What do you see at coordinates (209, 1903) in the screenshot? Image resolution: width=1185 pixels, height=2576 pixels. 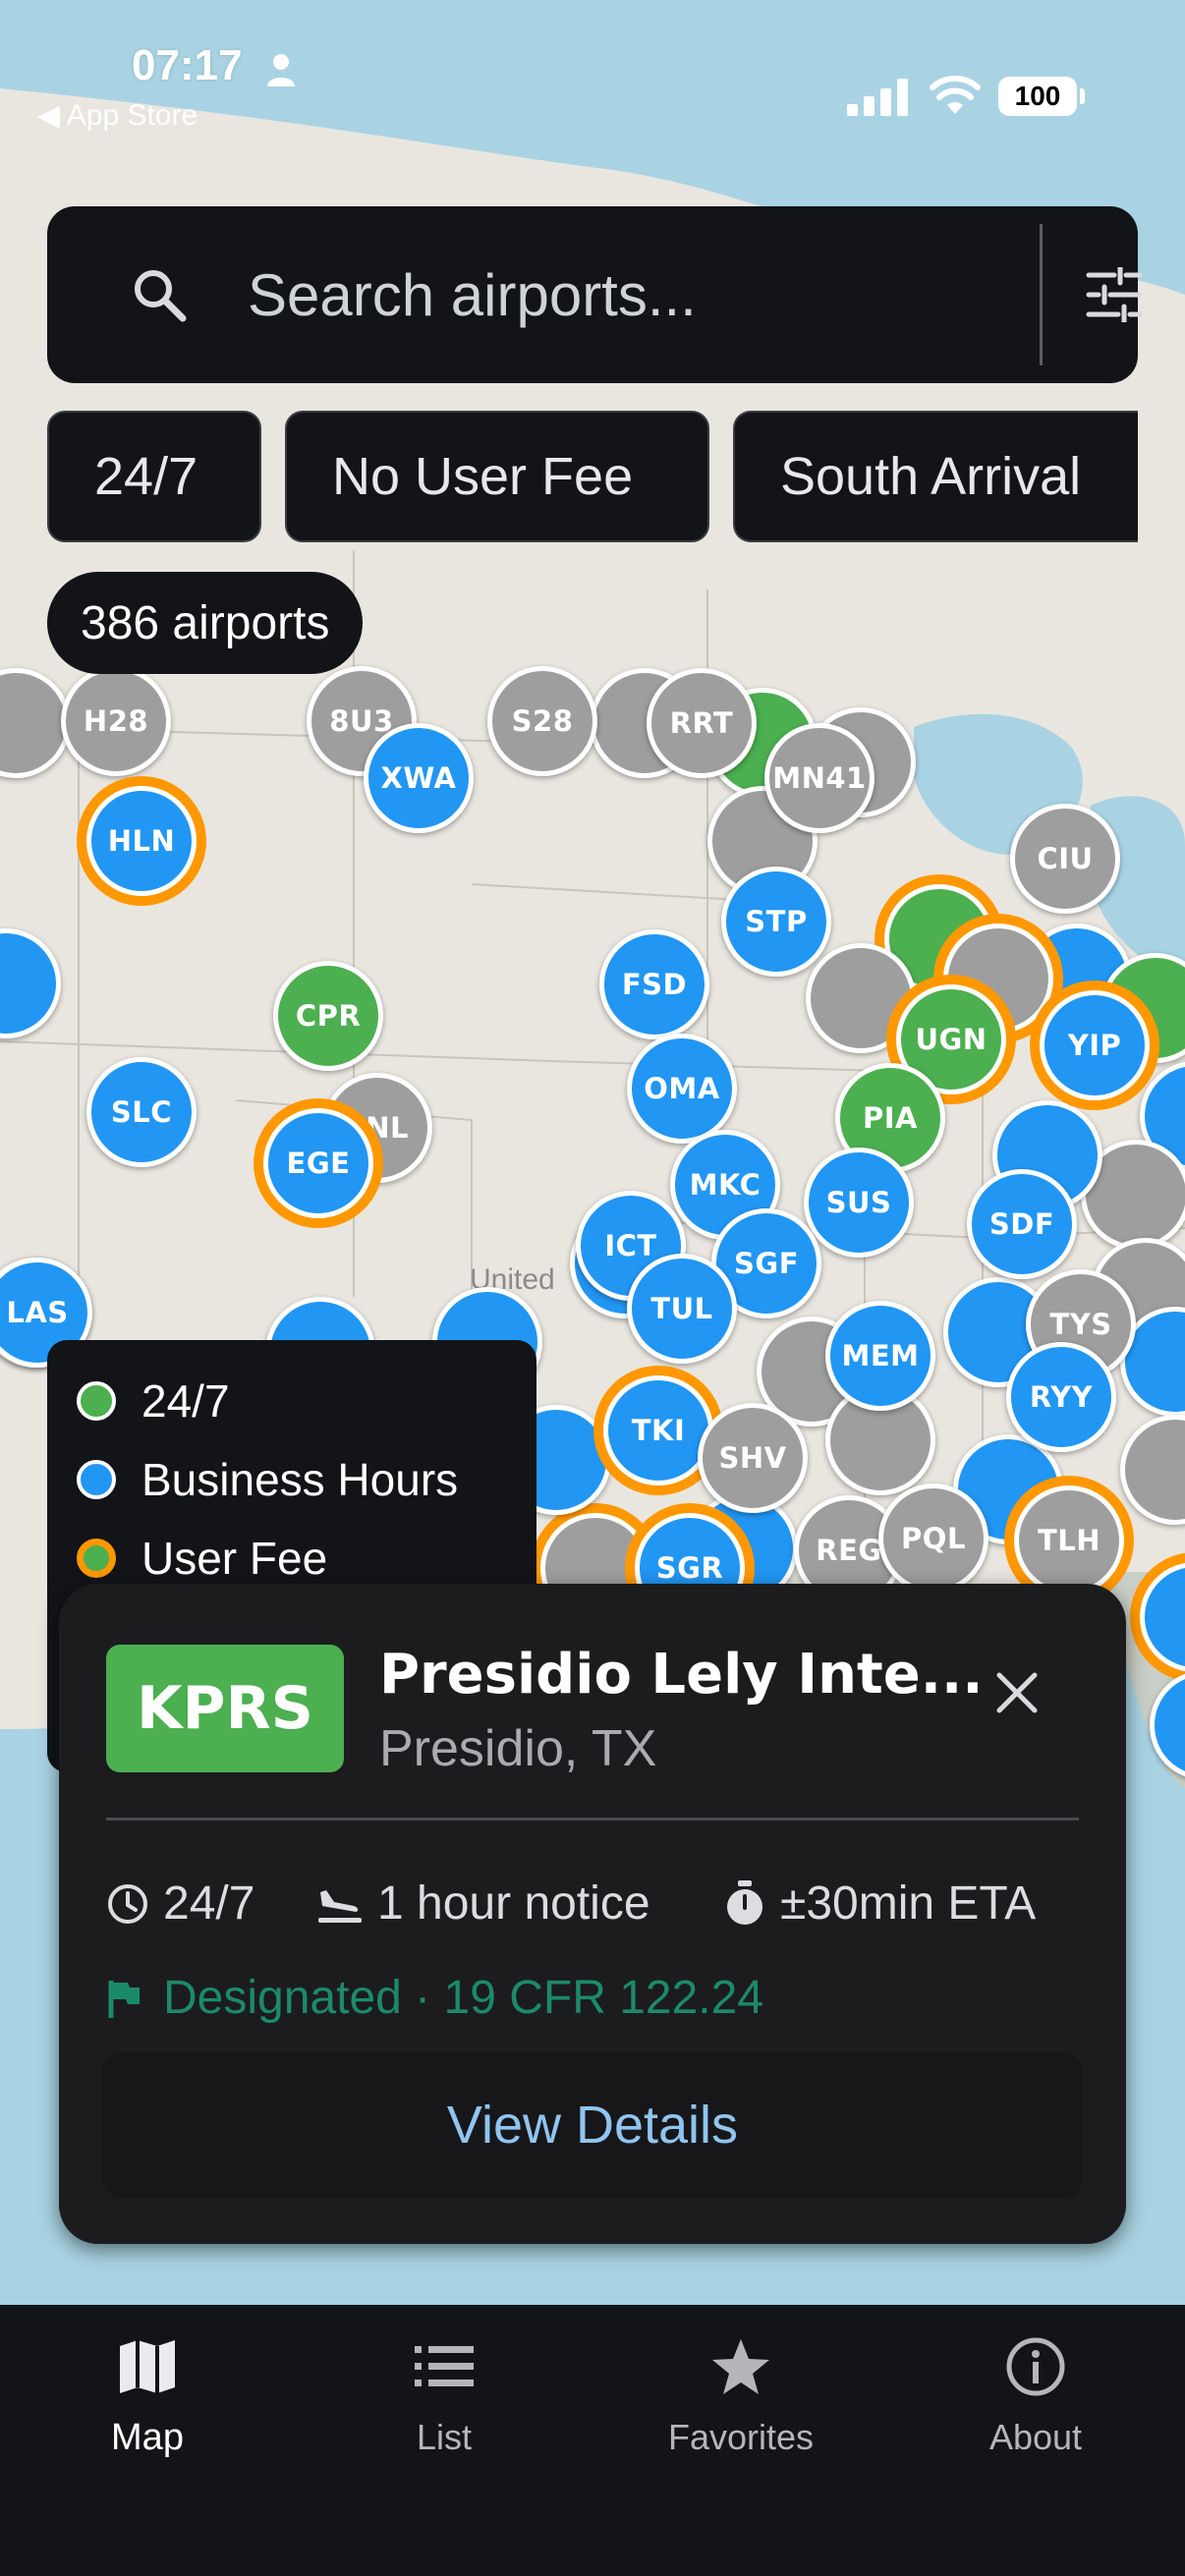 I see `hours-label: 24/7` at bounding box center [209, 1903].